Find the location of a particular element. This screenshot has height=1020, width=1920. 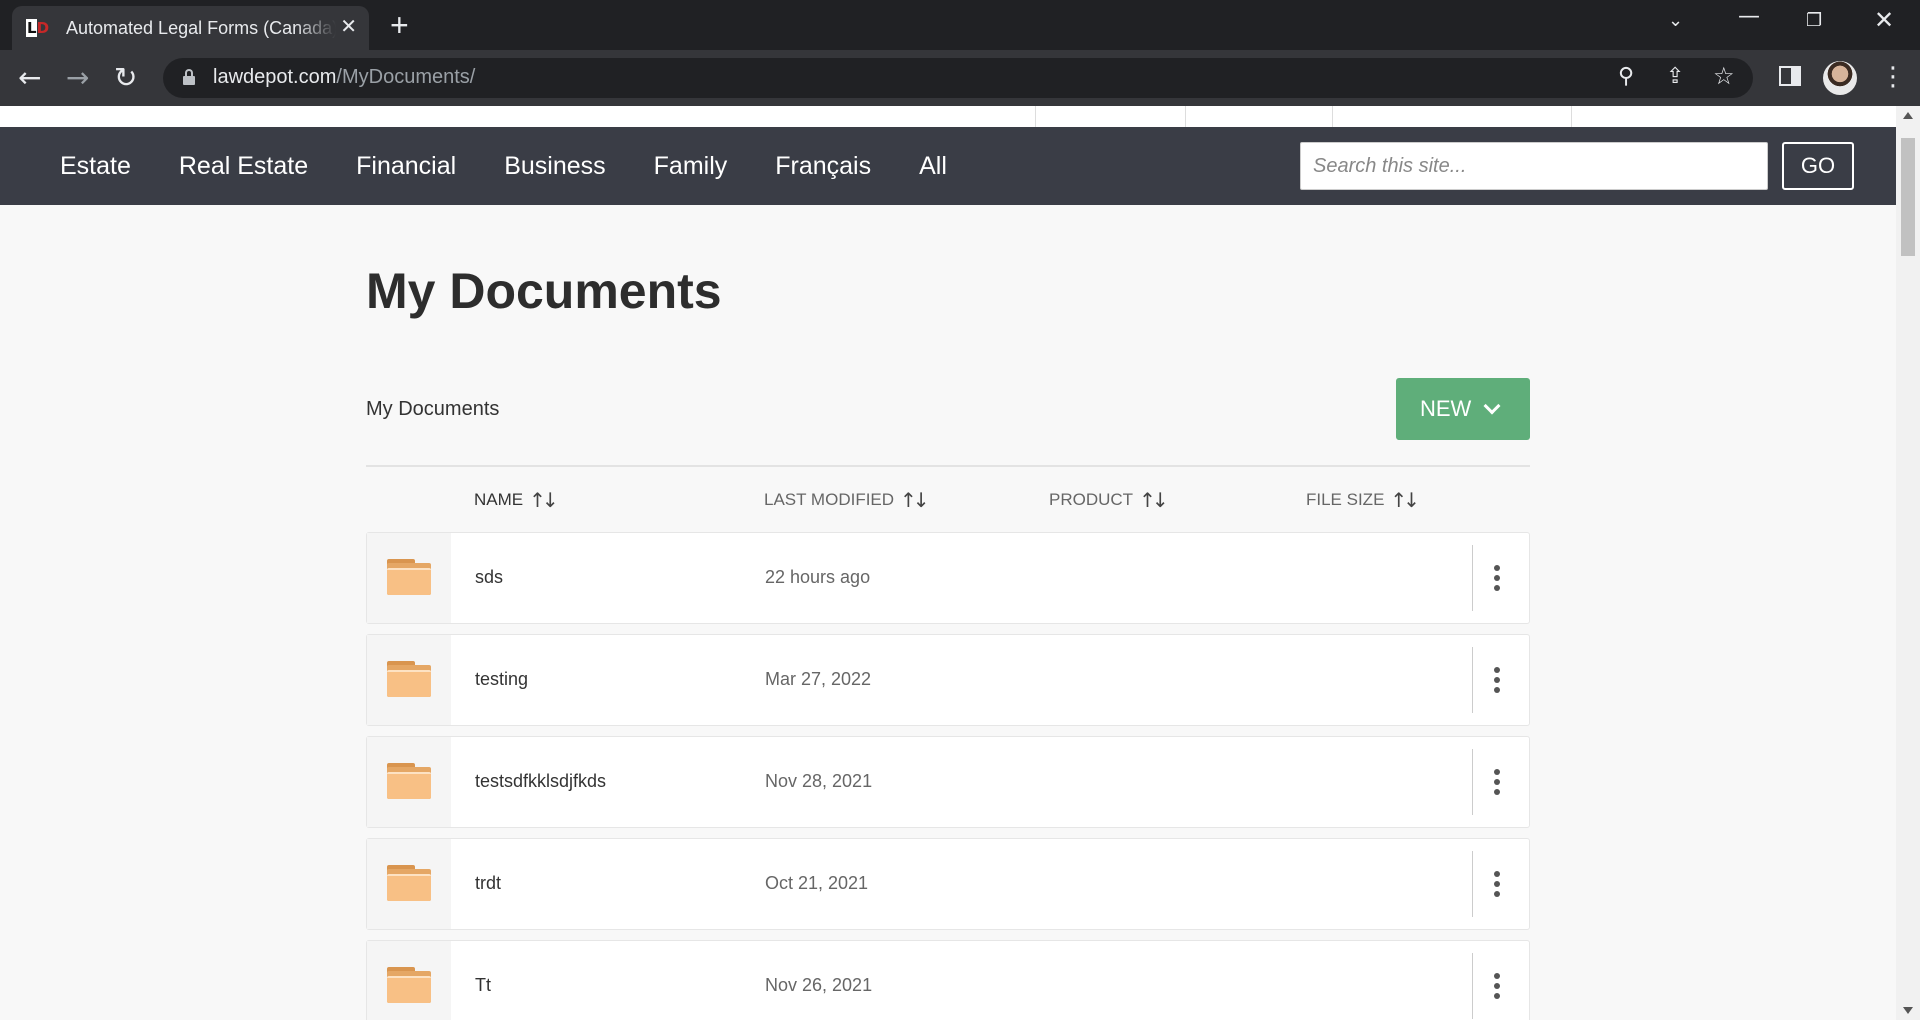

row-name: Tt is located at coordinates (483, 985).